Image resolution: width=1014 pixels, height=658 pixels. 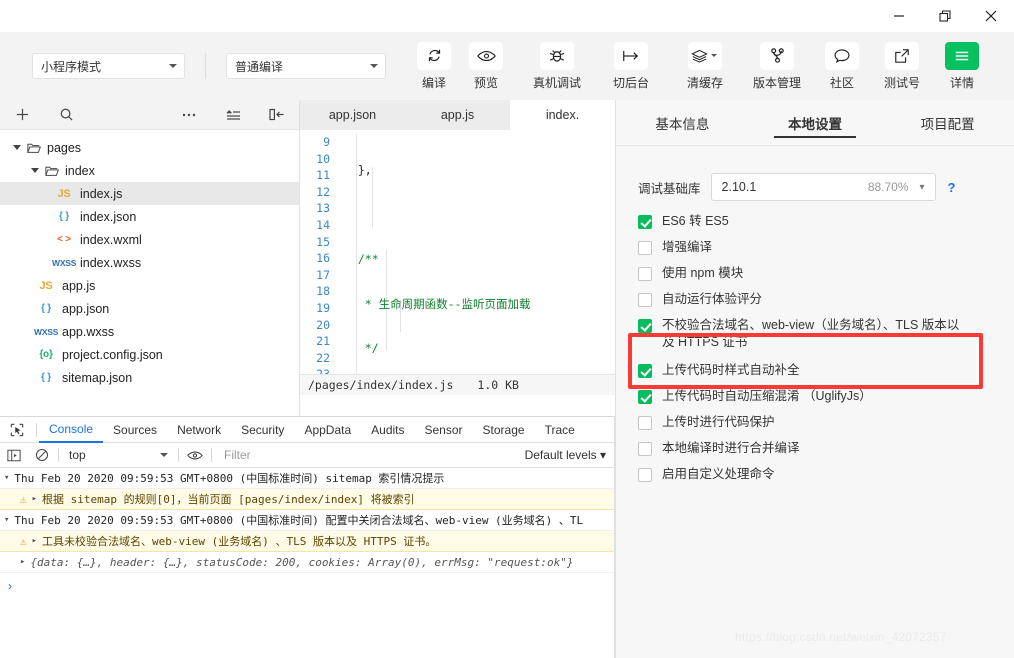 What do you see at coordinates (149, 262) in the screenshot?
I see `file-tree-item: WXSS index.wxss` at bounding box center [149, 262].